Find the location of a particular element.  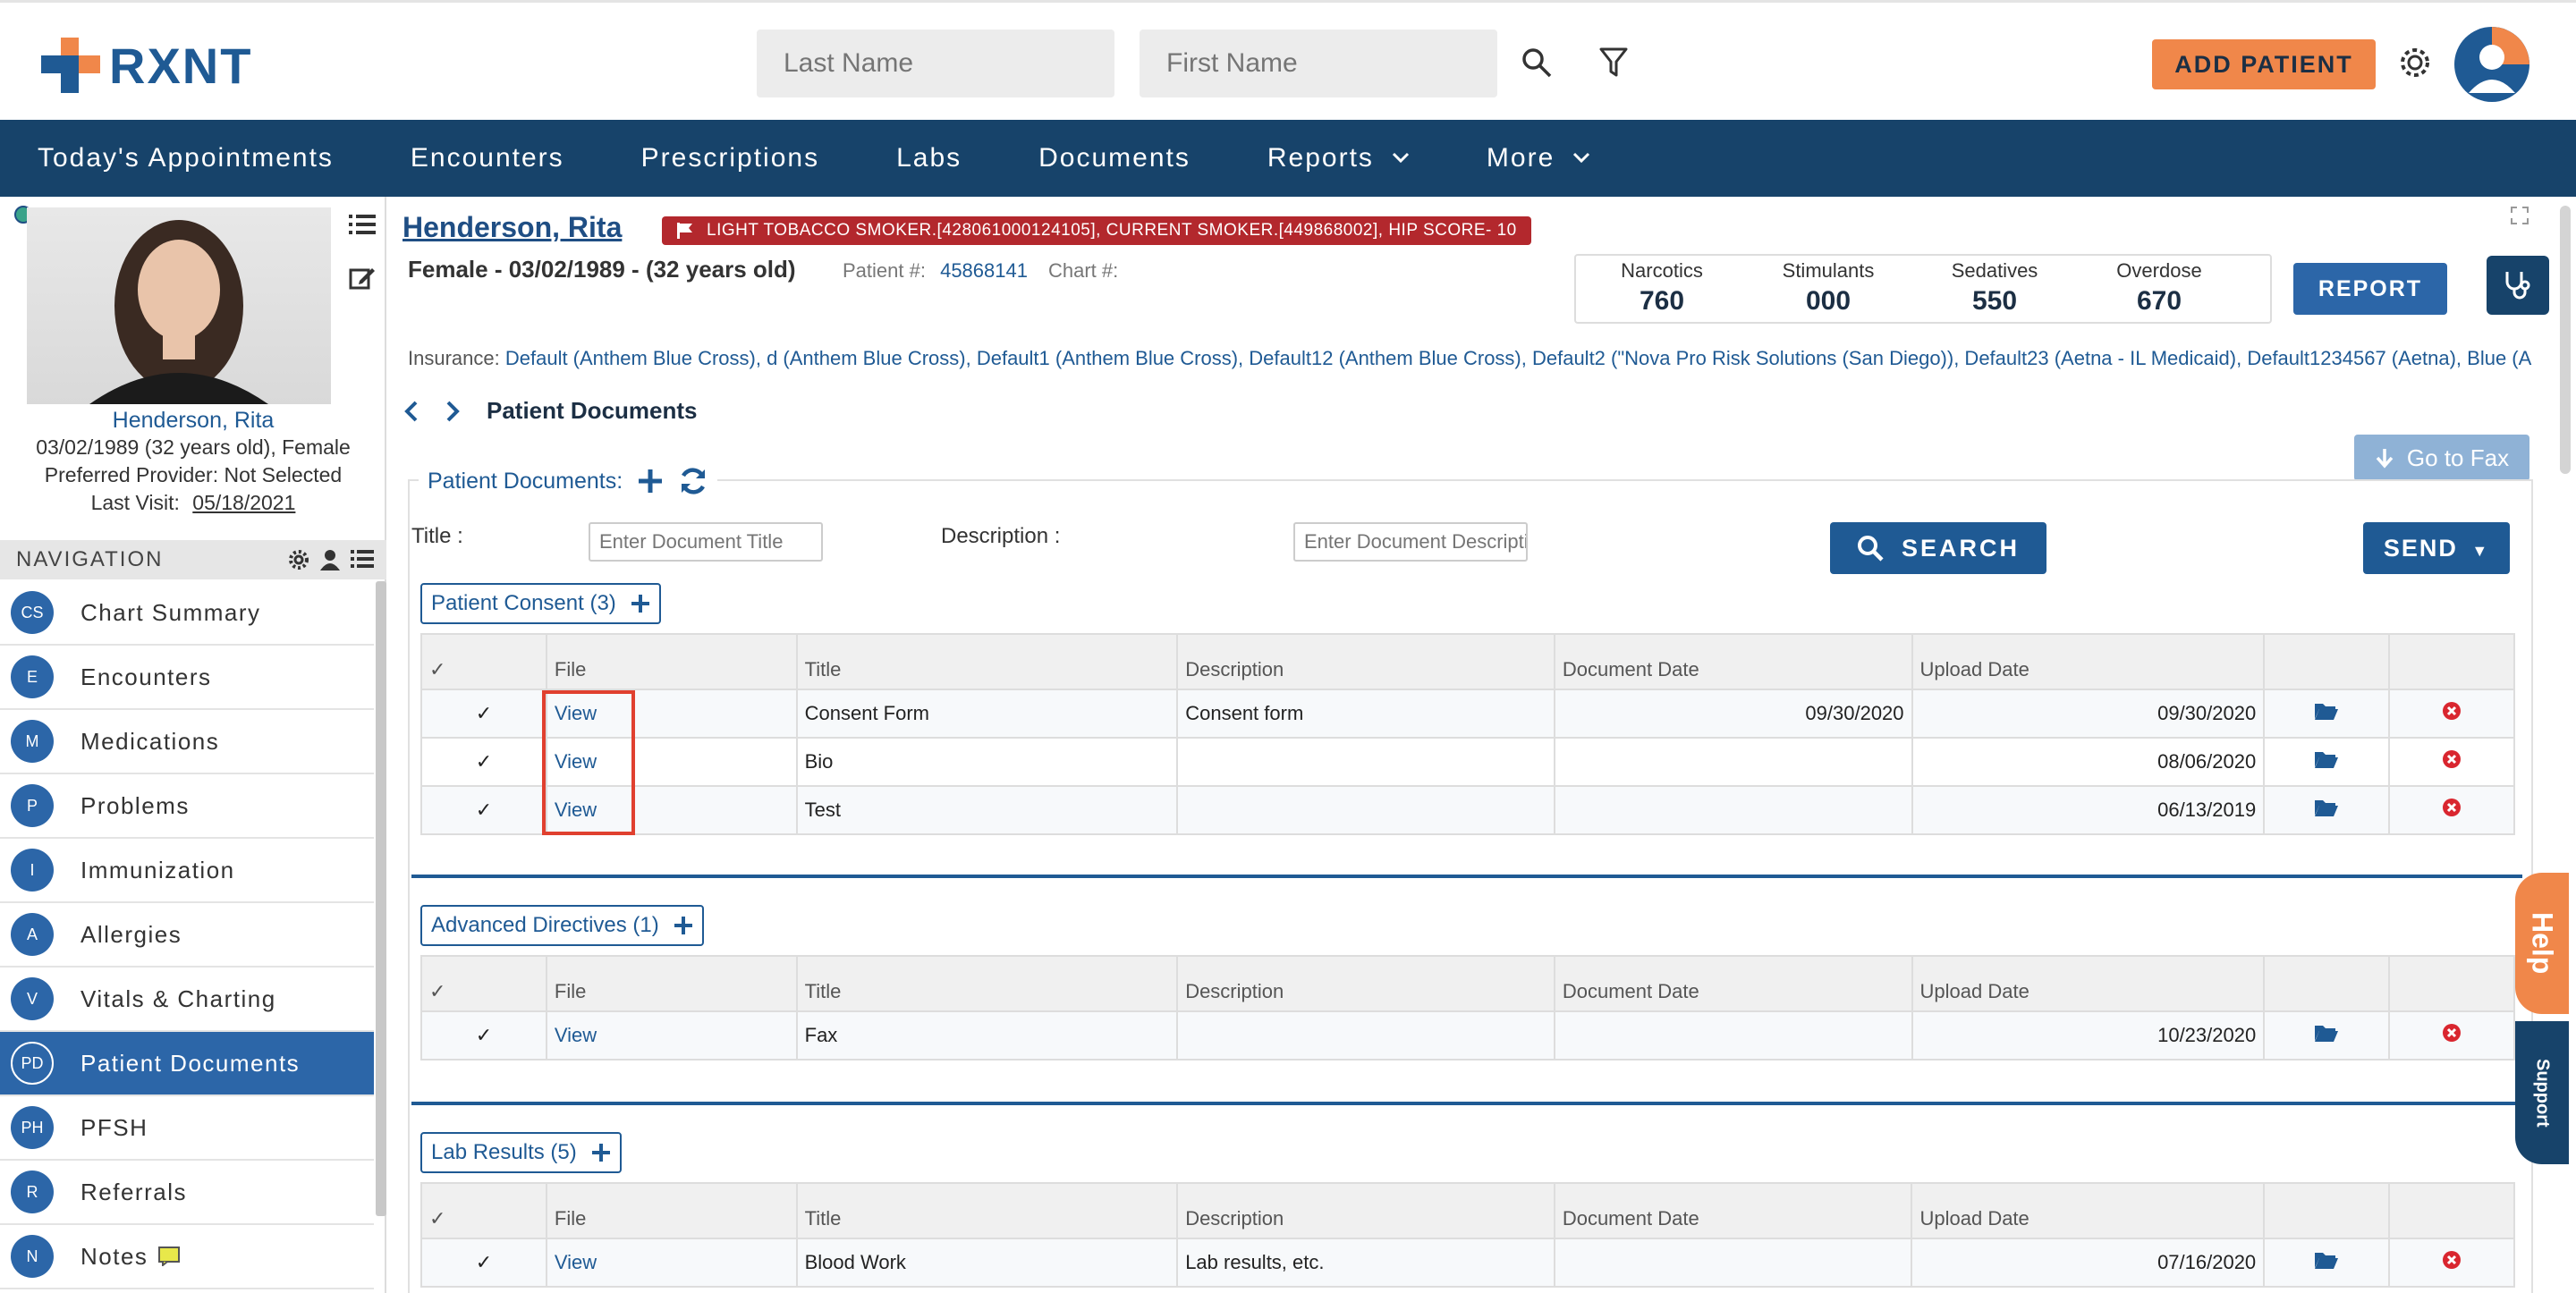

patient-name-heading: Henderson, Rita is located at coordinates (512, 228).